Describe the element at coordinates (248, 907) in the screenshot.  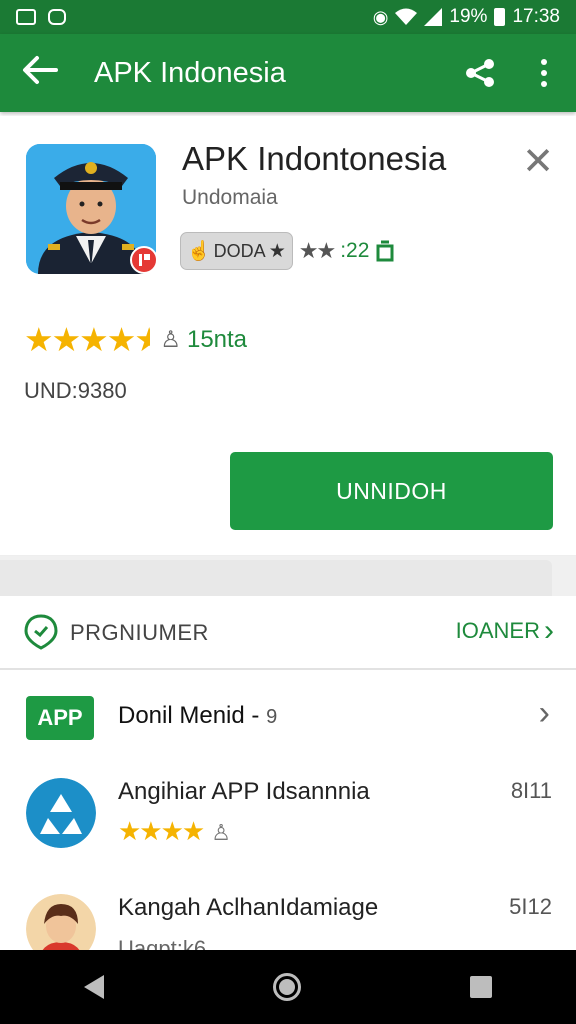
I see `list-item-name: Kangah AclhanIdamiage` at that location.